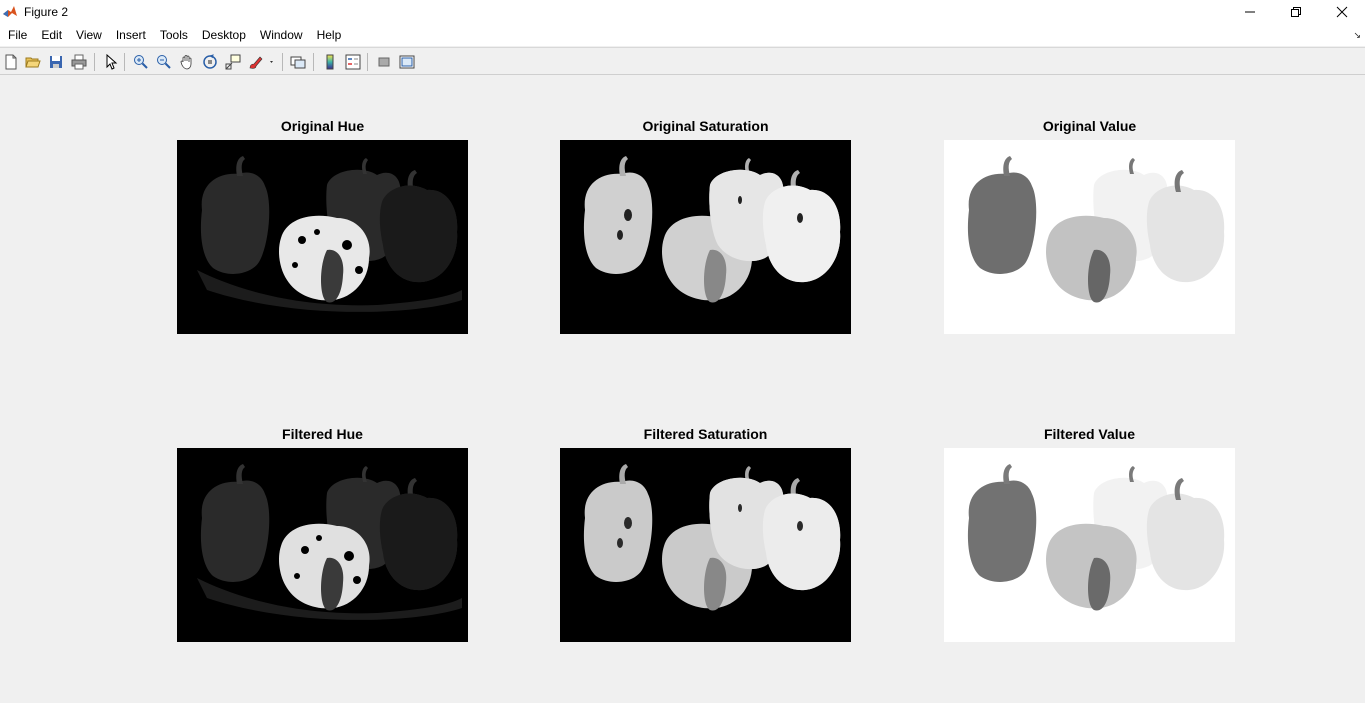 This screenshot has width=1365, height=703. I want to click on menu-edit: Edit, so click(51, 35).